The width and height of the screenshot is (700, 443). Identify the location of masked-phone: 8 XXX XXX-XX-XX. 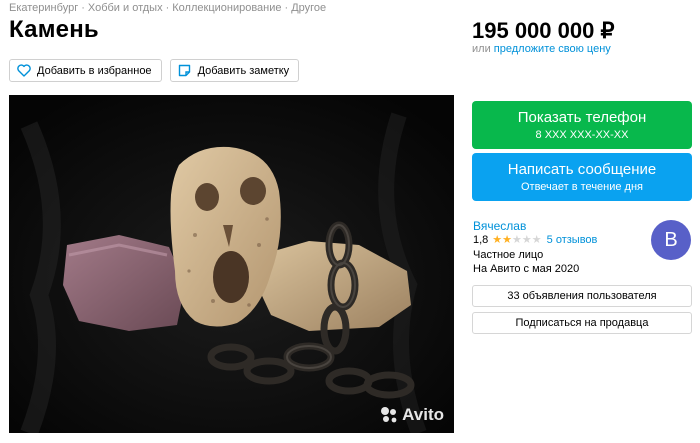
(582, 135).